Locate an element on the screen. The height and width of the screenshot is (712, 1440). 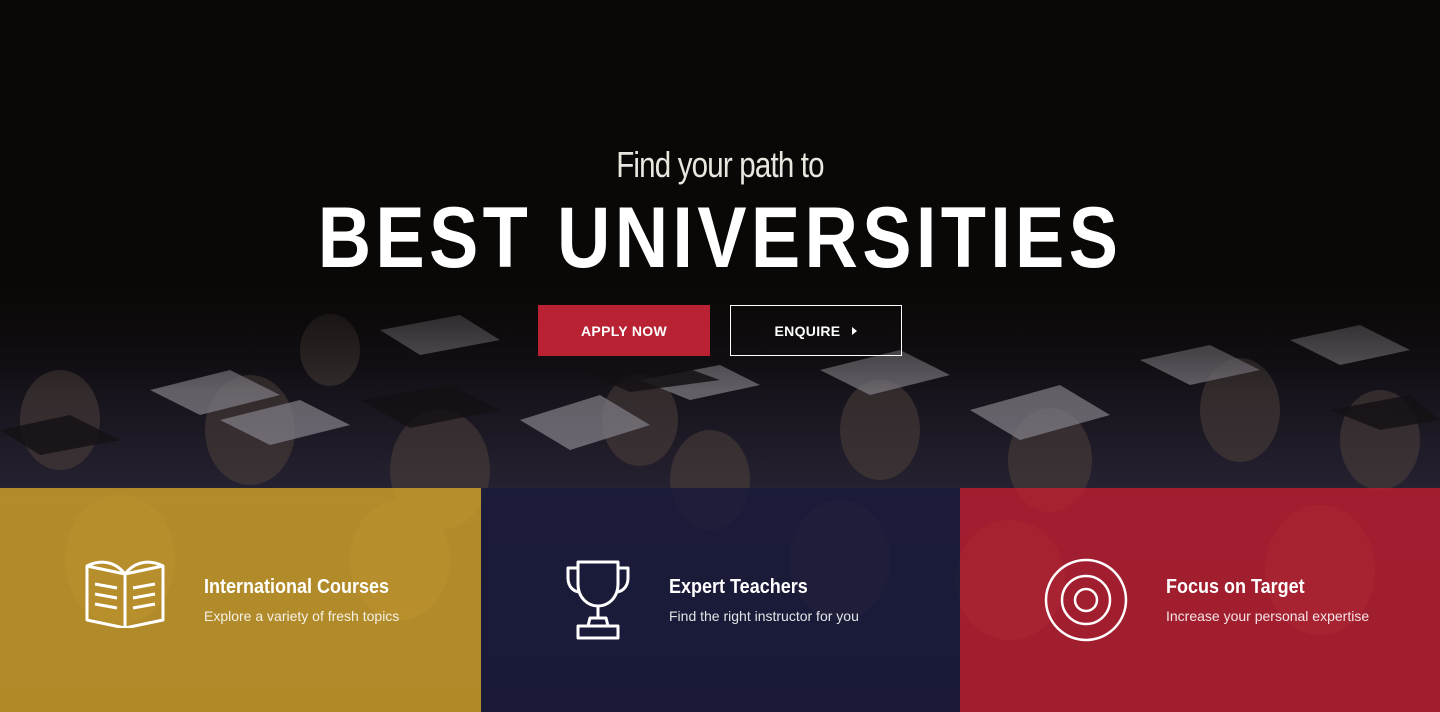
apply-now-button: APPLY NOW is located at coordinates (624, 330).